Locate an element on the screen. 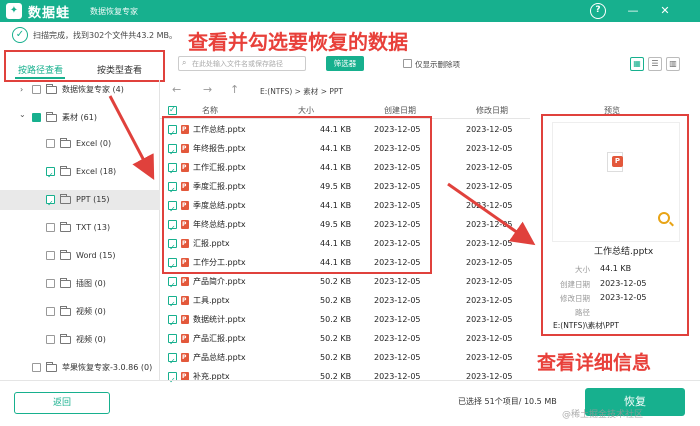 This screenshot has width=700, height=426. footer-divider is located at coordinates (350, 380).